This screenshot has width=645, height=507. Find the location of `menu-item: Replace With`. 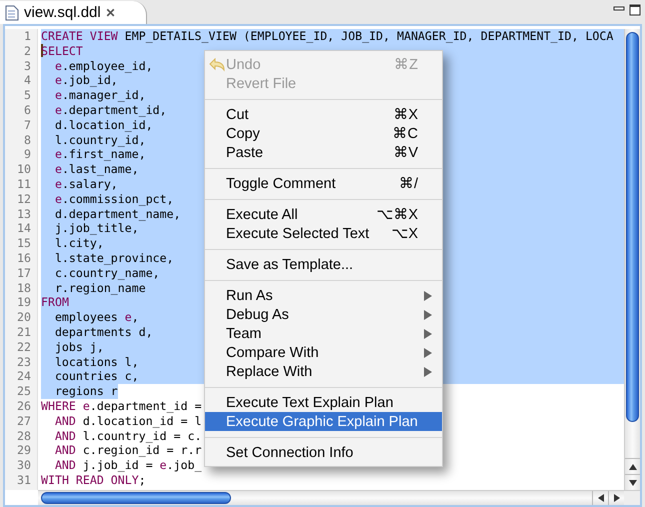

menu-item: Replace With is located at coordinates (323, 371).